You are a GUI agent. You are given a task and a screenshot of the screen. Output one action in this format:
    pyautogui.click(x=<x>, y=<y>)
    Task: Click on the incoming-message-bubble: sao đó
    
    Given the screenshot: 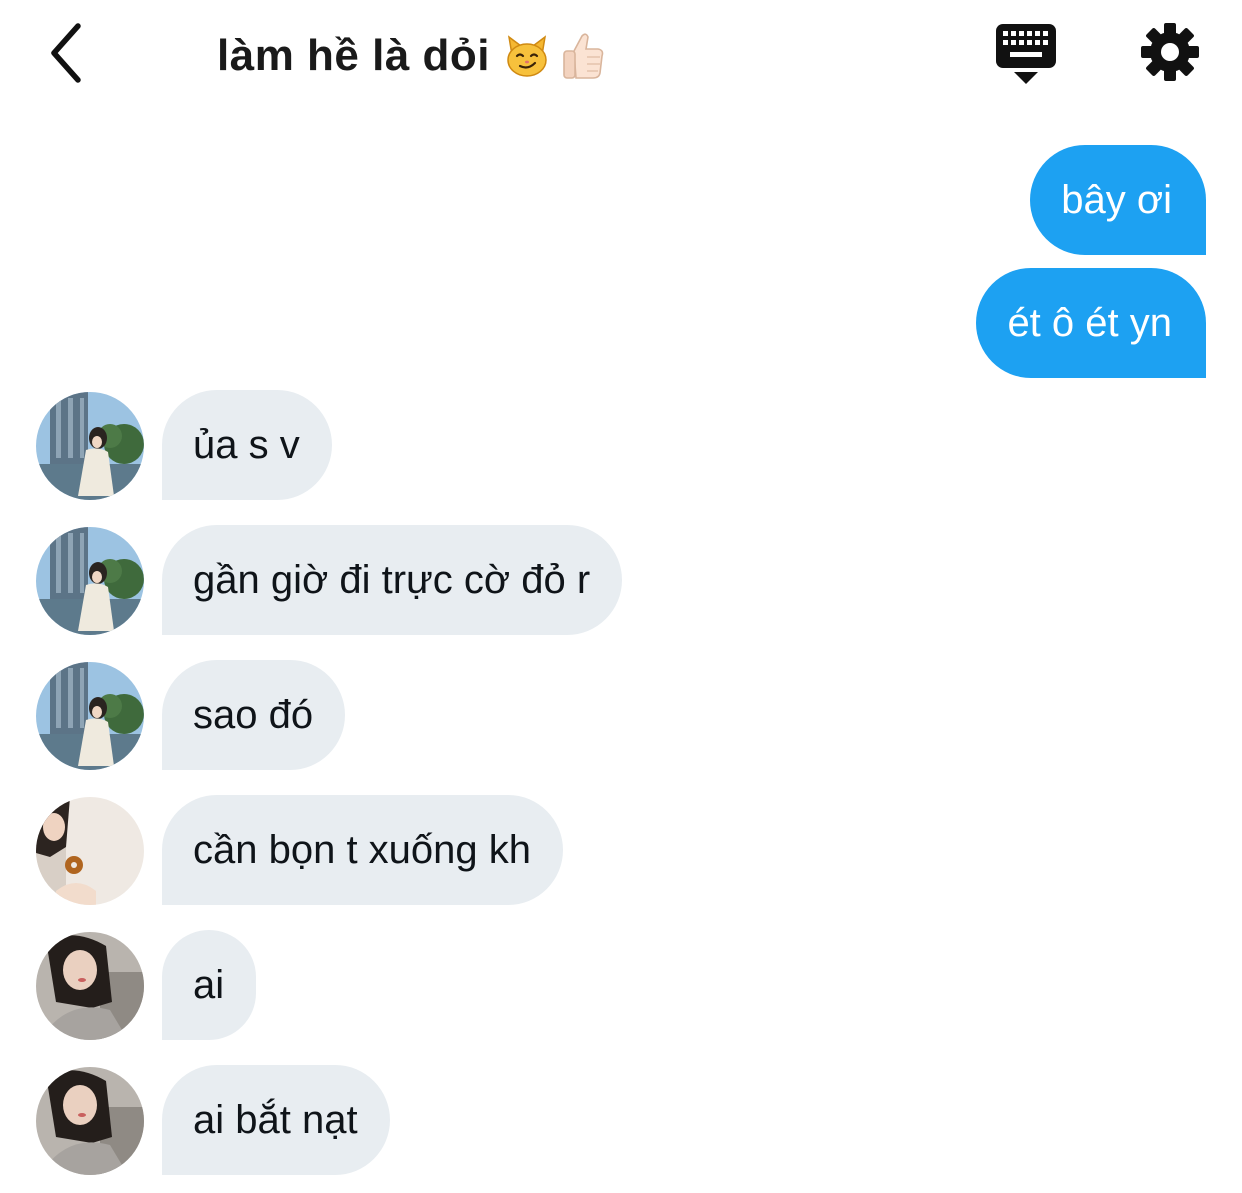 What is the action you would take?
    pyautogui.click(x=254, y=715)
    